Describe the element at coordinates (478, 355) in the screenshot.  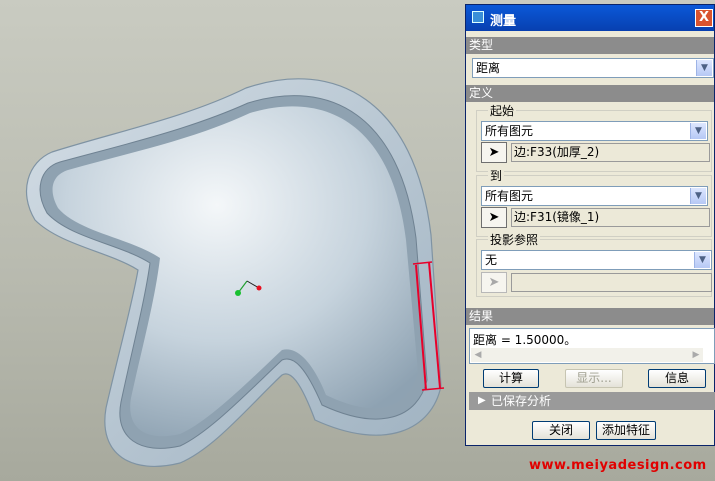
I see `scroll-left-icon: ◀` at that location.